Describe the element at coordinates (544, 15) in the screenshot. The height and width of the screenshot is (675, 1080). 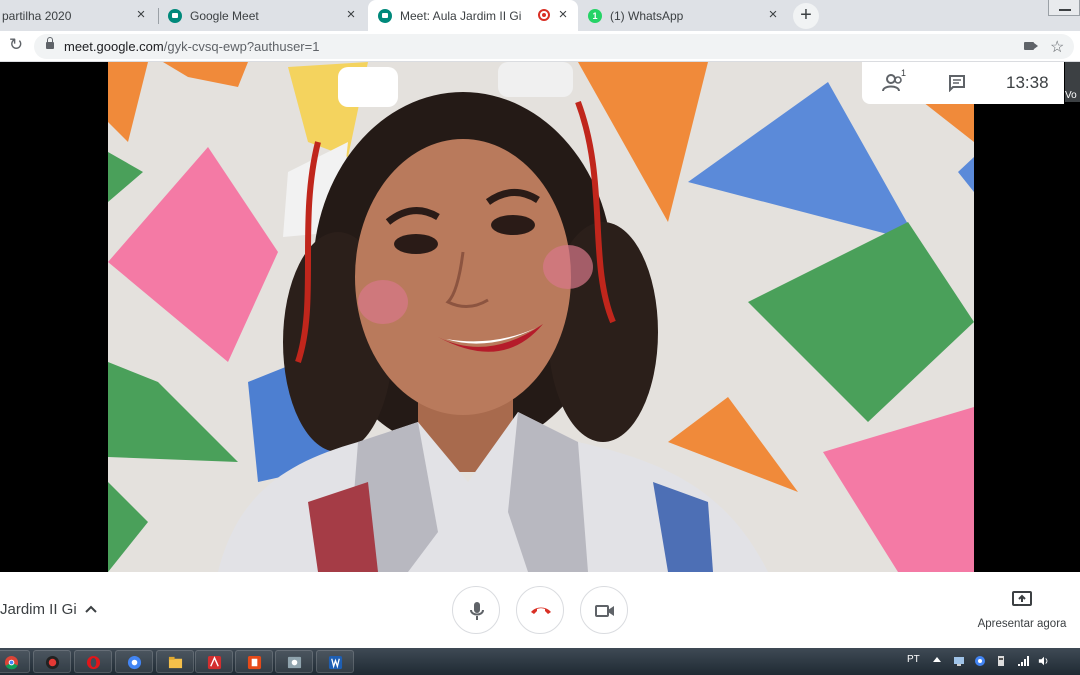
I see `recording-icon` at that location.